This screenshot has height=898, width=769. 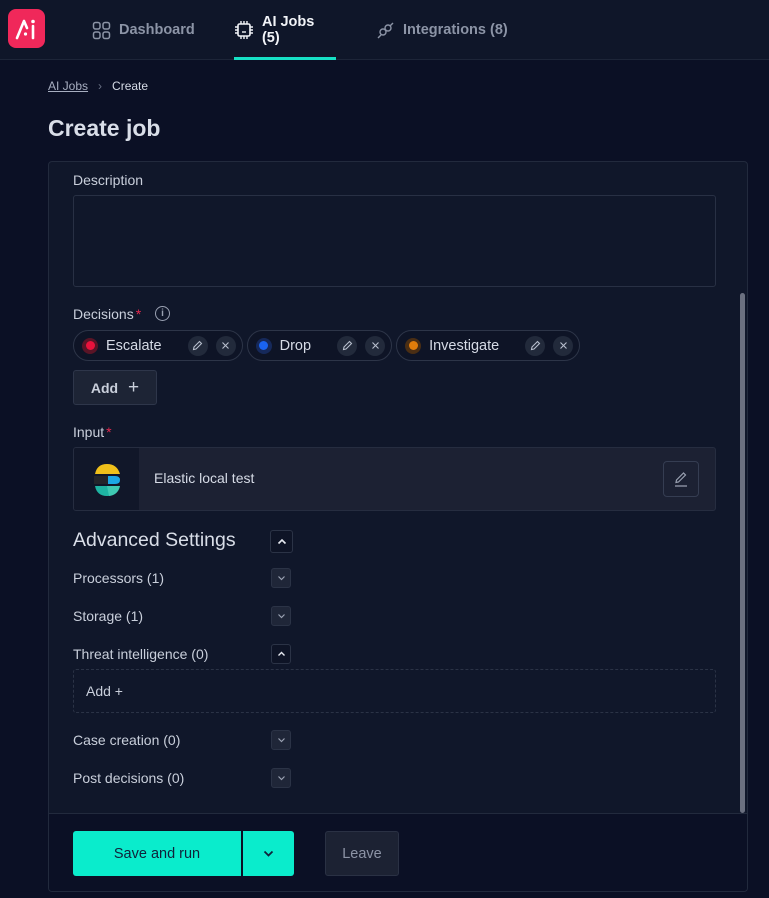 I want to click on decision-chip-escalate: Escalate, so click(x=158, y=345).